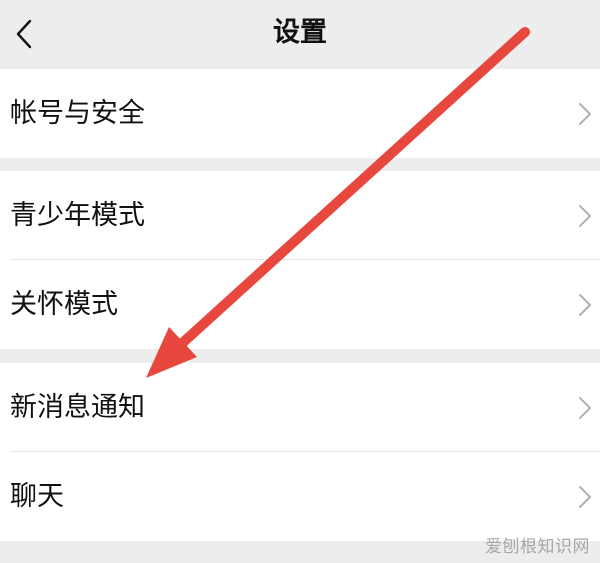 This screenshot has height=563, width=600. I want to click on settings-item-label: 关怀模式, so click(64, 304).